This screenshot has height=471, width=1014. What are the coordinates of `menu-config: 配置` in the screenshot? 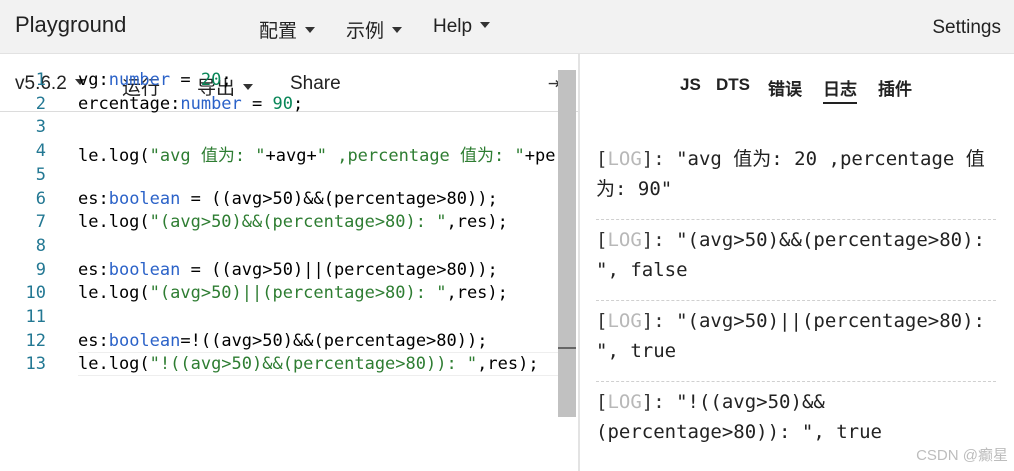 It's located at (287, 29).